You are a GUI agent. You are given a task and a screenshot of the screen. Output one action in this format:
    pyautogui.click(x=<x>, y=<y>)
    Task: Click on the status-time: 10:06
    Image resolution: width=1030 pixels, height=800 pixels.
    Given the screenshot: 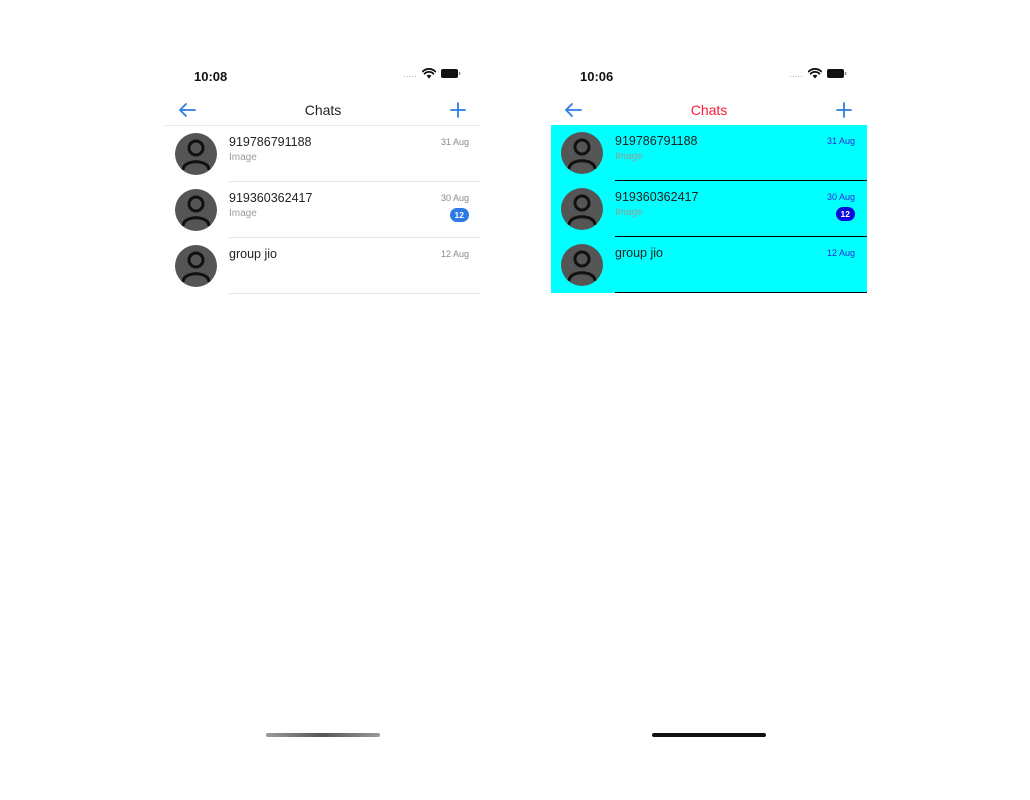 What is the action you would take?
    pyautogui.click(x=597, y=76)
    